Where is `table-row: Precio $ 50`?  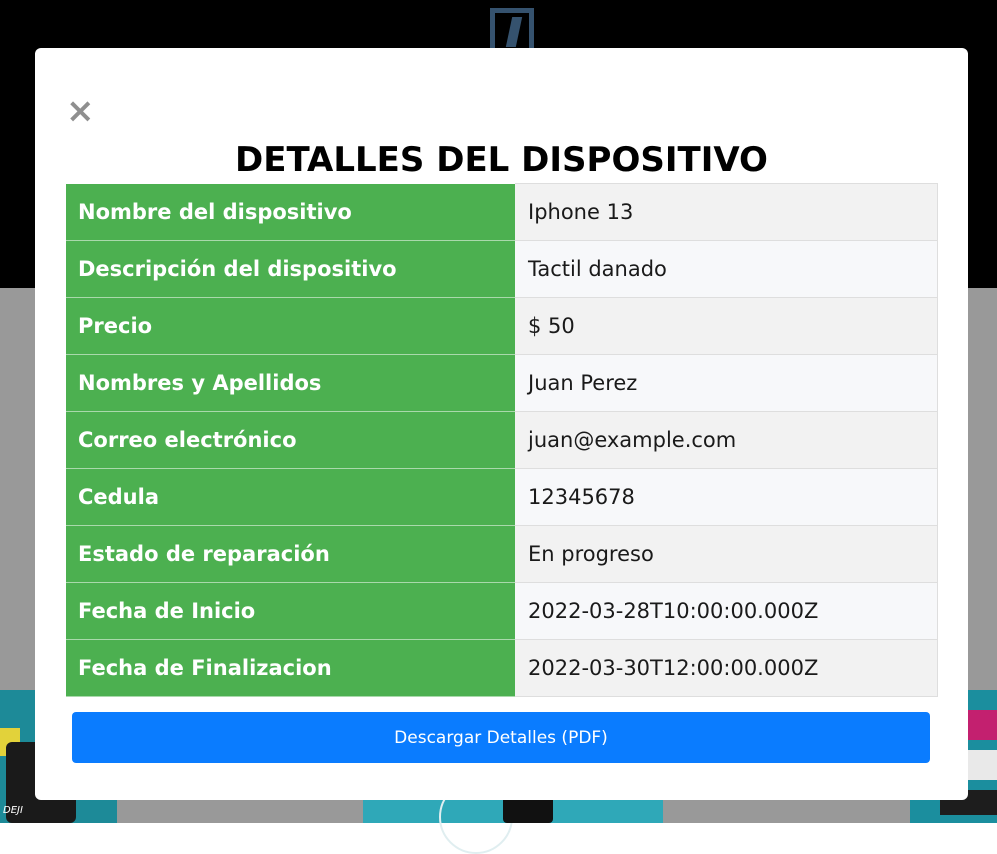
table-row: Precio $ 50 is located at coordinates (502, 326).